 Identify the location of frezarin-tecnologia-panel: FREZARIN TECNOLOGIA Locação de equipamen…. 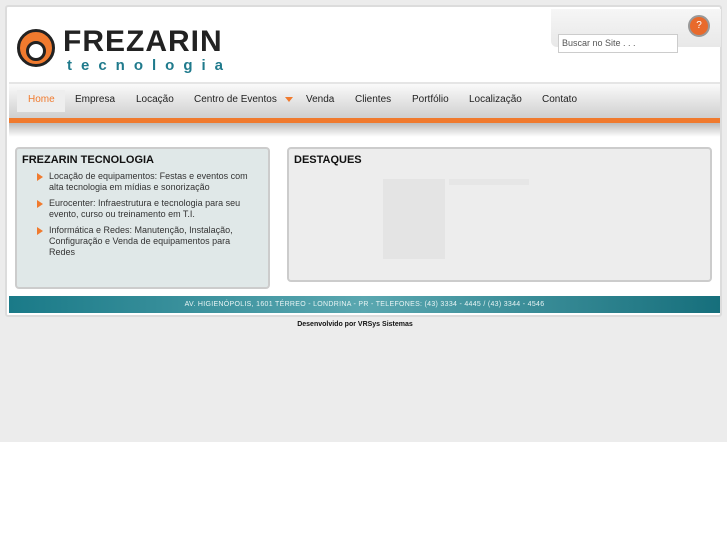
(142, 218).